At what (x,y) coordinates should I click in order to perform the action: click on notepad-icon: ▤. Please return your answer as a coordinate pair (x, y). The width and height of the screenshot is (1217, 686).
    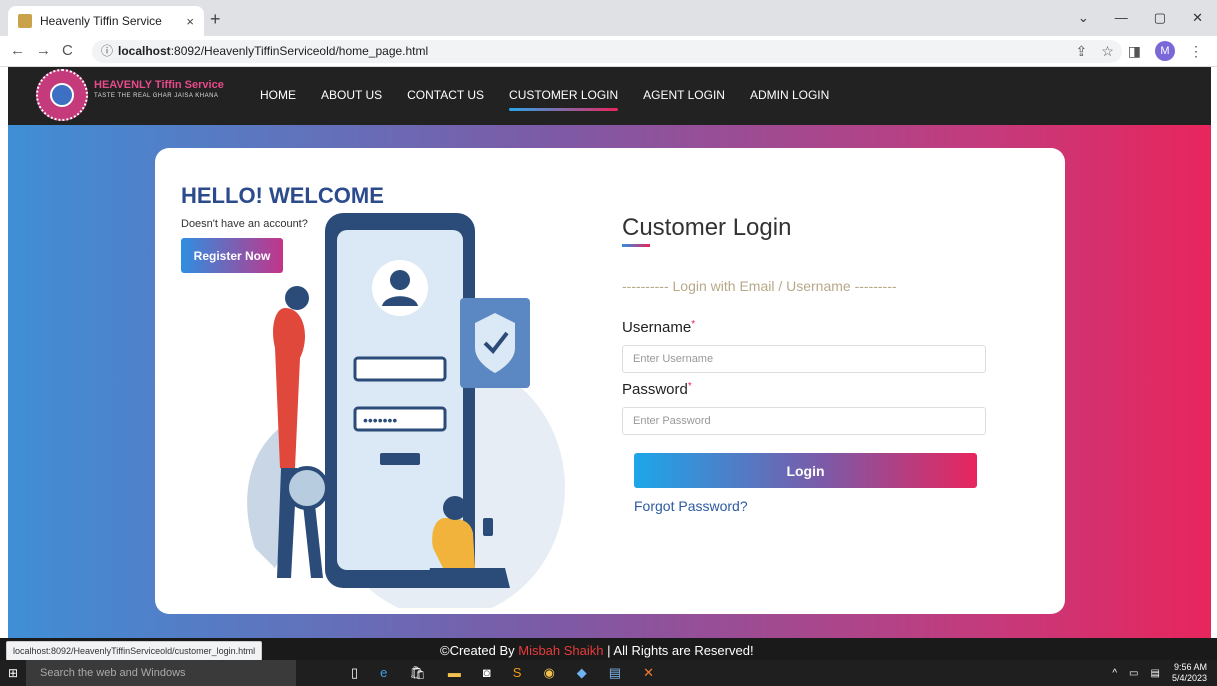
    Looking at the image, I should click on (615, 673).